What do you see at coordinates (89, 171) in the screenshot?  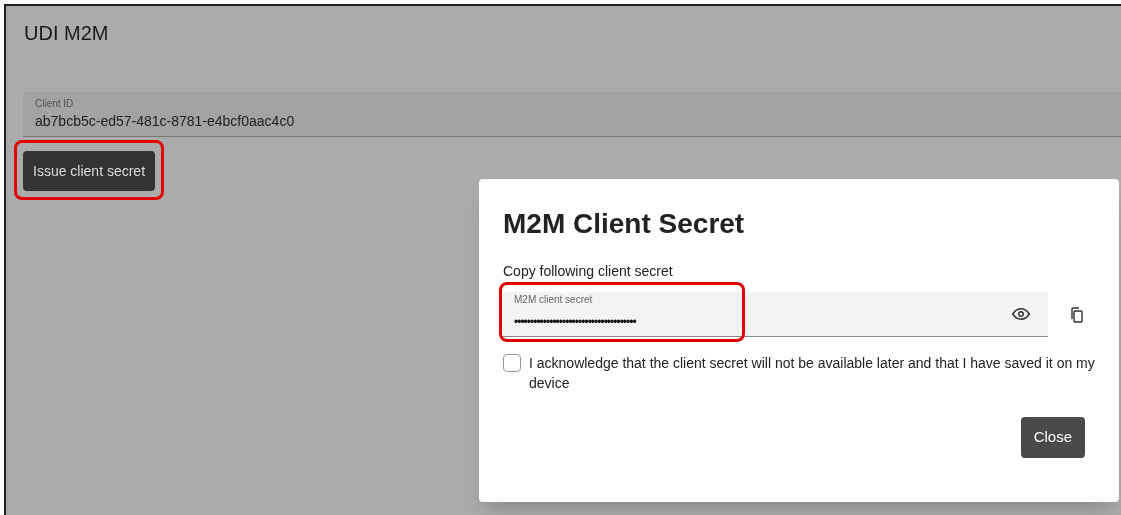 I see `issue-client-secret-button: Issue client secret` at bounding box center [89, 171].